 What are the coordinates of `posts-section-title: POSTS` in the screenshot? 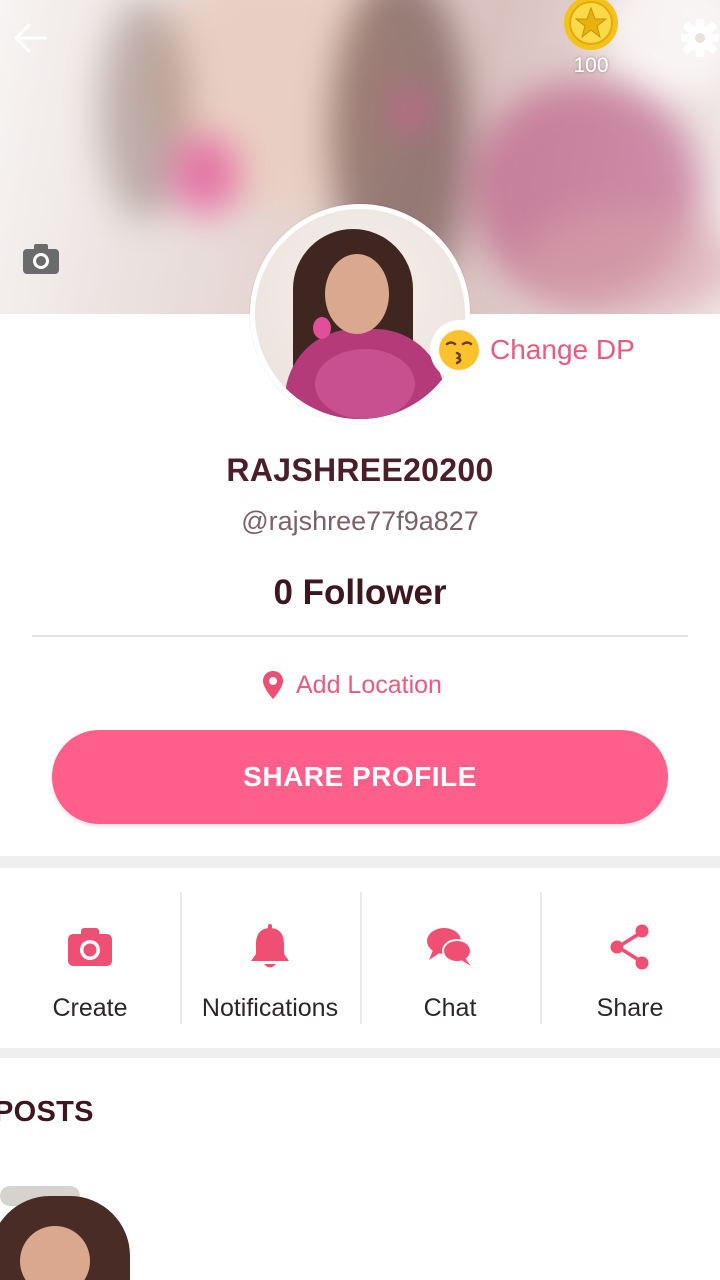 It's located at (47, 1112).